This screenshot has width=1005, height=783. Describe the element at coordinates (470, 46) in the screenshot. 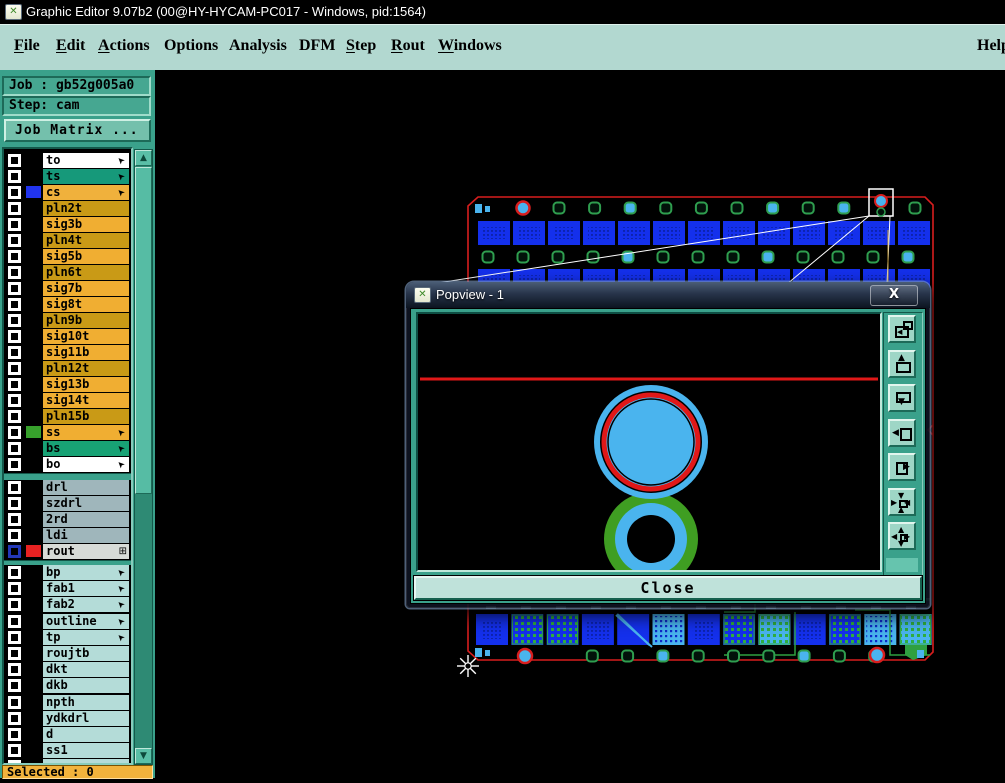

I see `menu-windows: Windows` at that location.